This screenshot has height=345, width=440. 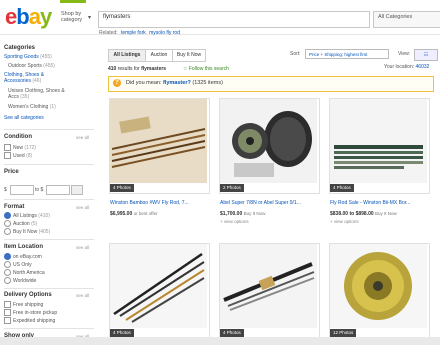 What do you see at coordinates (27, 231) in the screenshot?
I see `format-option: Buy It Now (405)` at bounding box center [27, 231].